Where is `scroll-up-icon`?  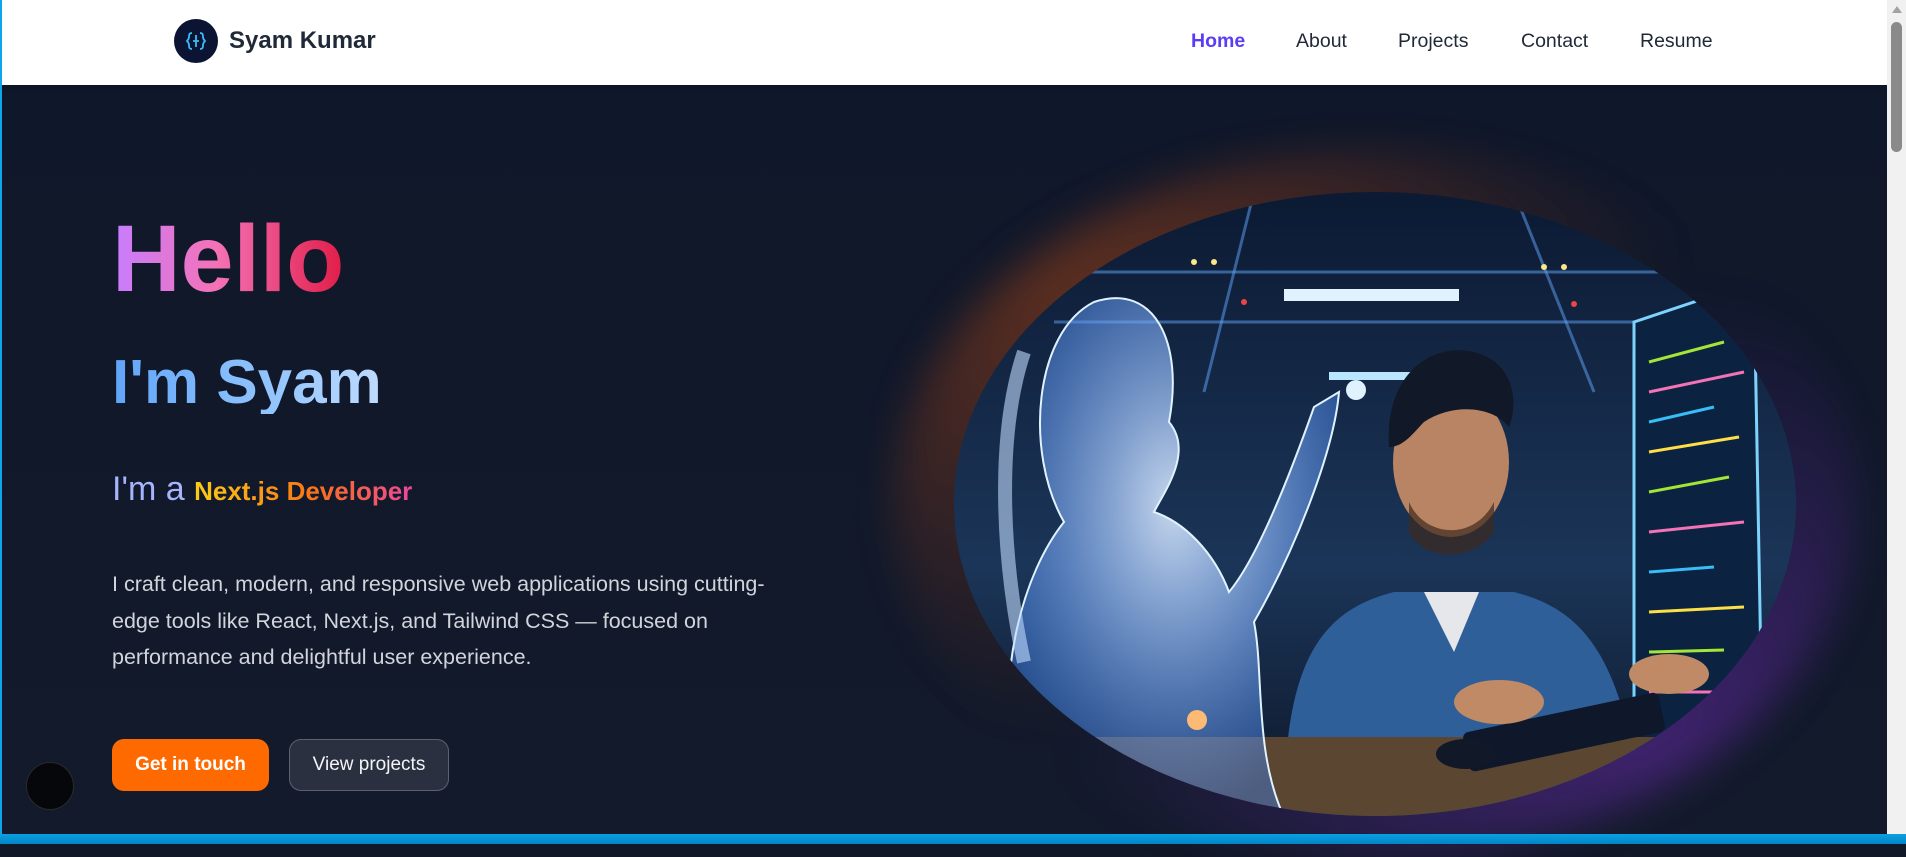 scroll-up-icon is located at coordinates (1897, 9).